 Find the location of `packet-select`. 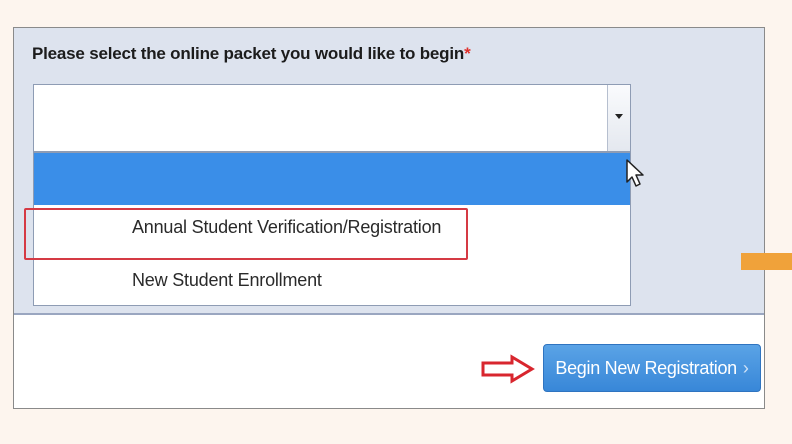

packet-select is located at coordinates (332, 118).